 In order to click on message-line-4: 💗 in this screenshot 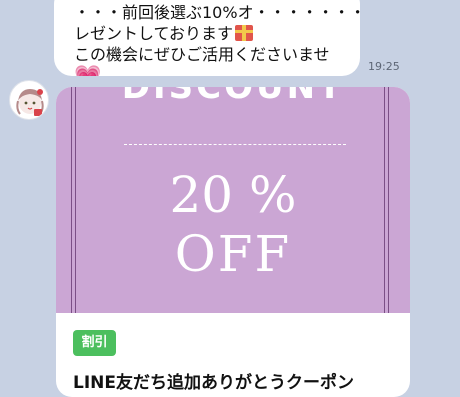, I will do `click(211, 71)`.